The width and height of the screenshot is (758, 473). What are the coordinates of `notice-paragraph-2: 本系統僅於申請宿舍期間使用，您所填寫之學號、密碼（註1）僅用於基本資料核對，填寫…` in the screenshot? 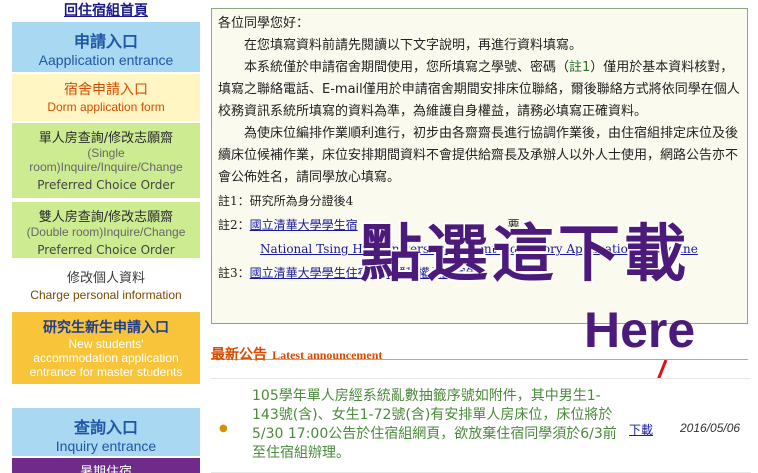 It's located at (479, 90).